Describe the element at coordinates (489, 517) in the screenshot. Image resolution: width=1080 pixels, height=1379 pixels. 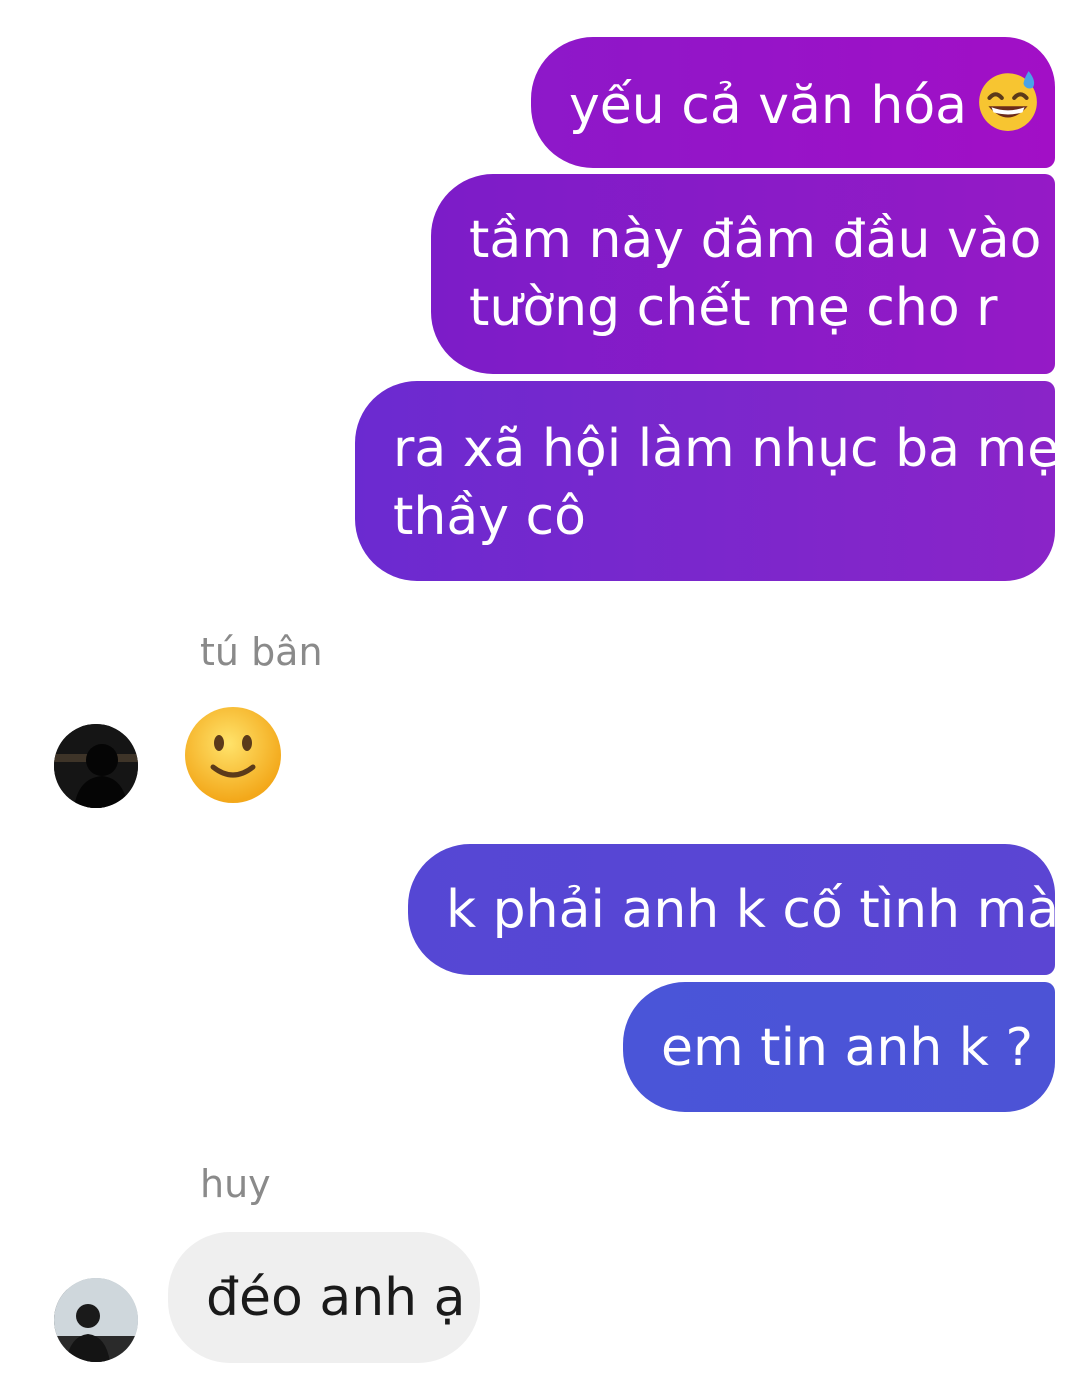
I see `message-text-line: thầy cô` at that location.